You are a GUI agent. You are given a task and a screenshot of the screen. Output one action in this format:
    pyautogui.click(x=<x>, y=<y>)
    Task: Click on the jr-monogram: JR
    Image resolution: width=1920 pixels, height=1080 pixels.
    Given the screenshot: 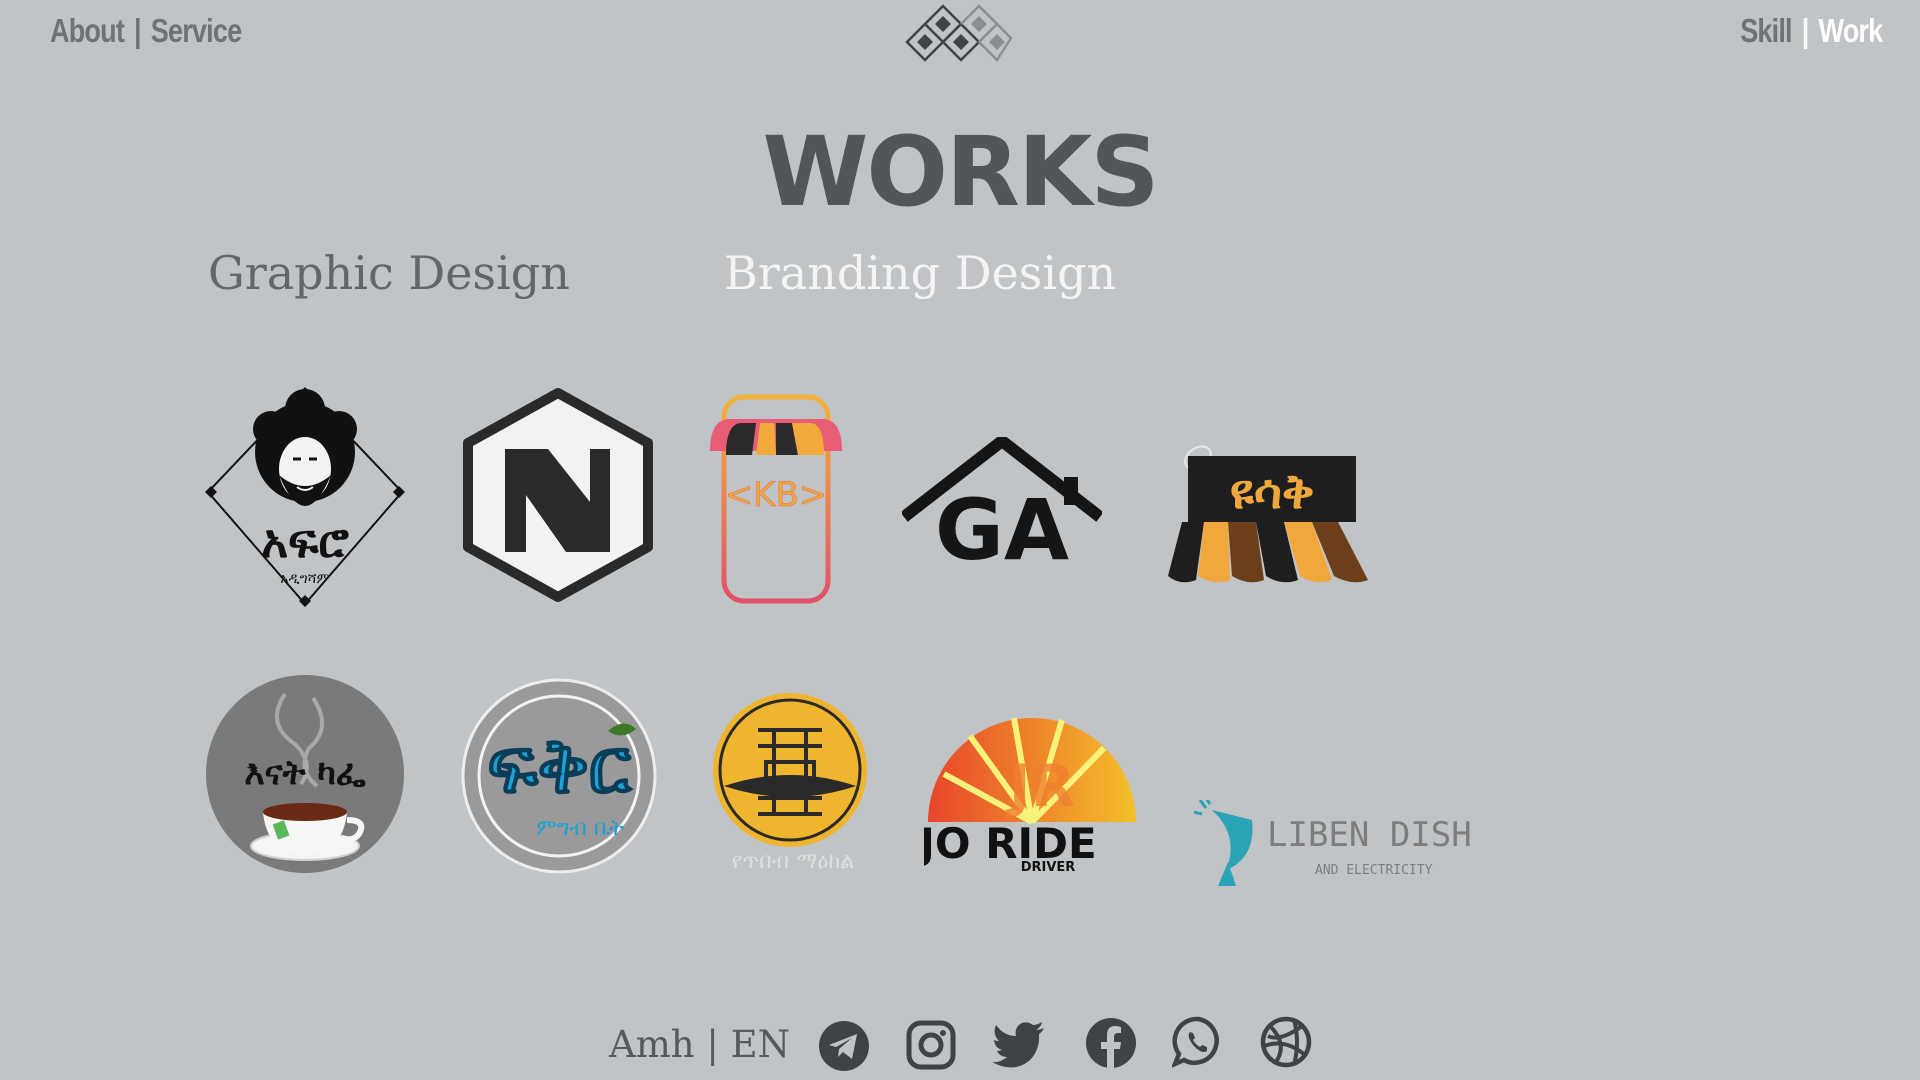 What is the action you would take?
    pyautogui.click(x=1040, y=786)
    